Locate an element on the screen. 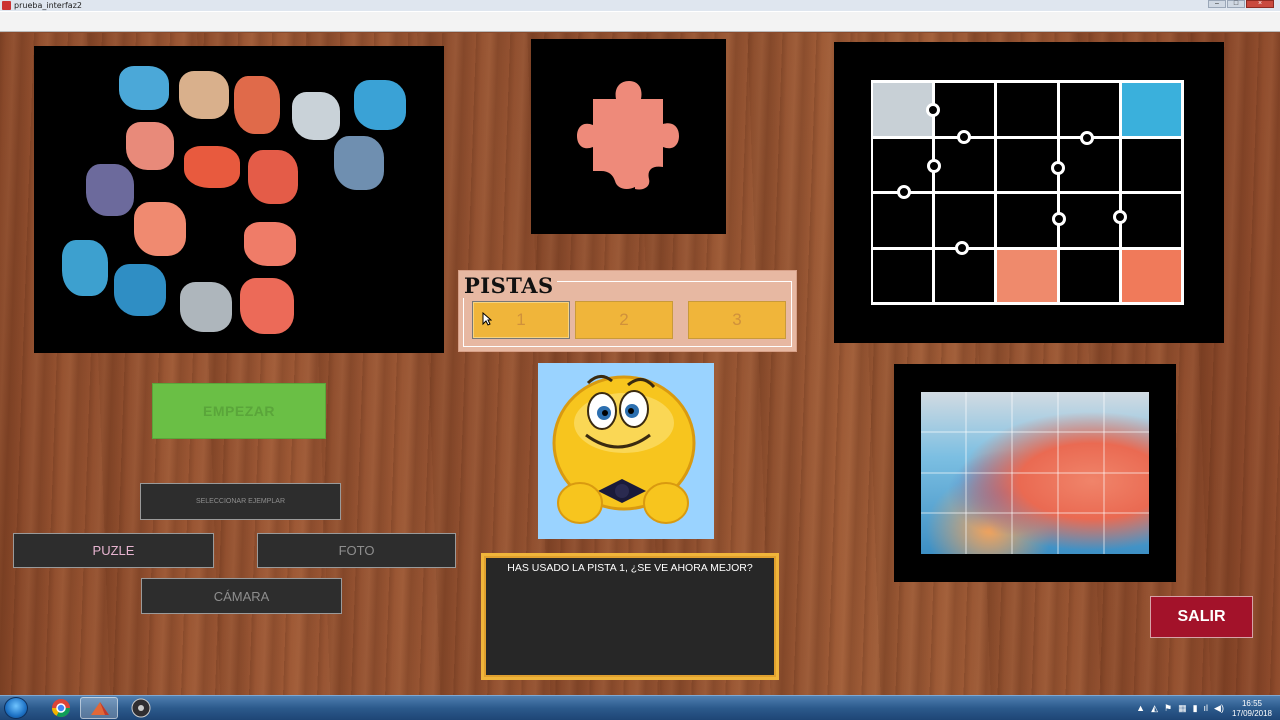 This screenshot has width=1280, height=720. hints-panel: PISTAS 1 2 3 is located at coordinates (627, 311).